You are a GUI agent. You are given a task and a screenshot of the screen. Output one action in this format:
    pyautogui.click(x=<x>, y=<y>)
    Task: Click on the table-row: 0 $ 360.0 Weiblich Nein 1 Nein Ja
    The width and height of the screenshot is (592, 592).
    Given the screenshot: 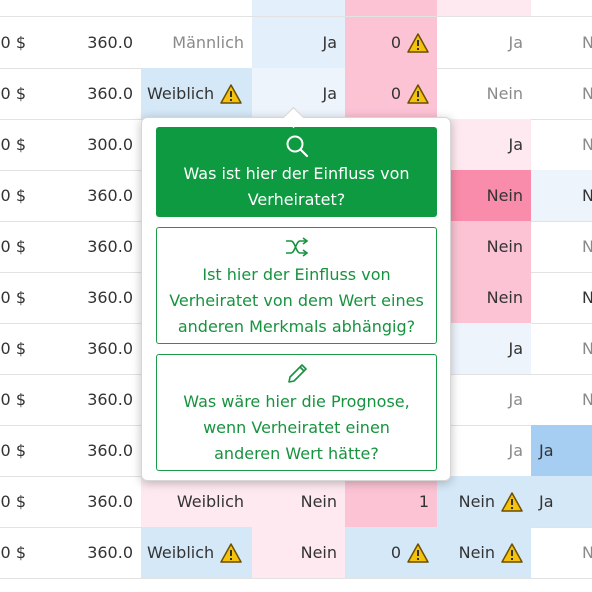 What is the action you would take?
    pyautogui.click(x=296, y=502)
    